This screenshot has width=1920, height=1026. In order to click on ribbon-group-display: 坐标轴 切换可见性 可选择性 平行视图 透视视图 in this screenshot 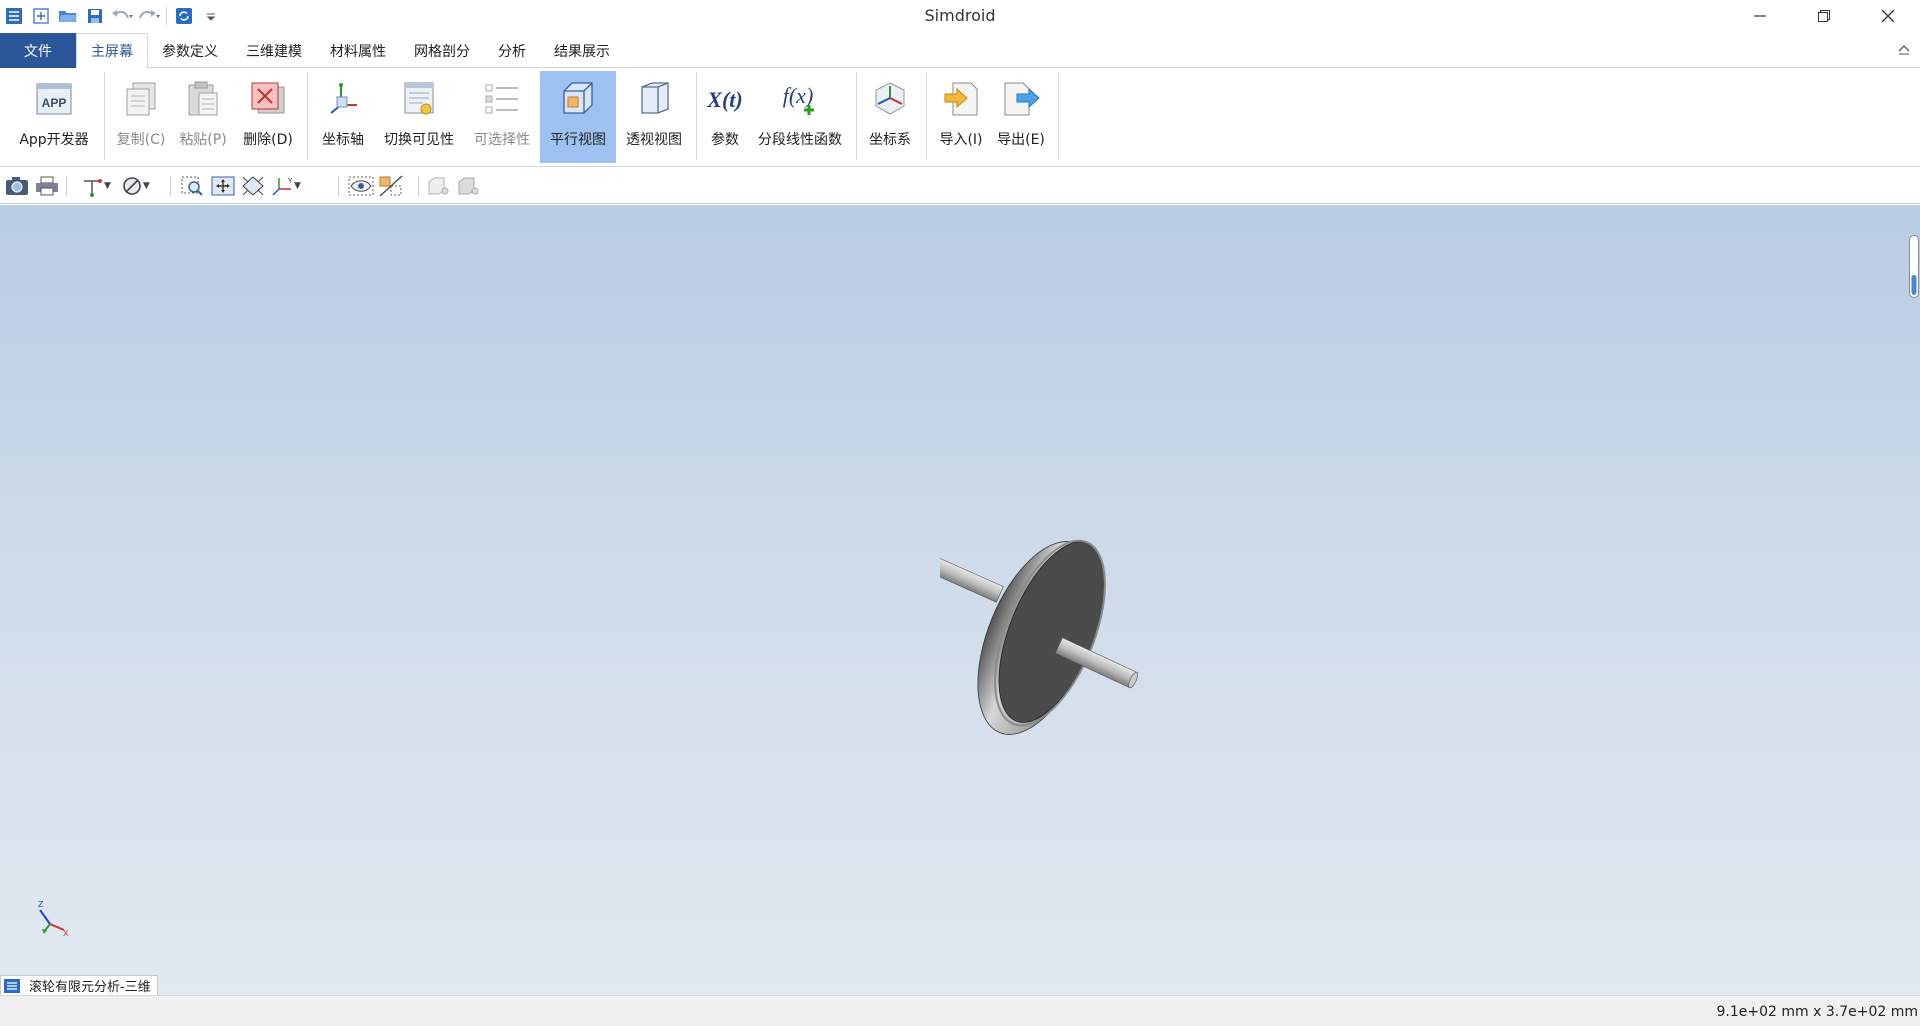, I will do `click(502, 117)`.